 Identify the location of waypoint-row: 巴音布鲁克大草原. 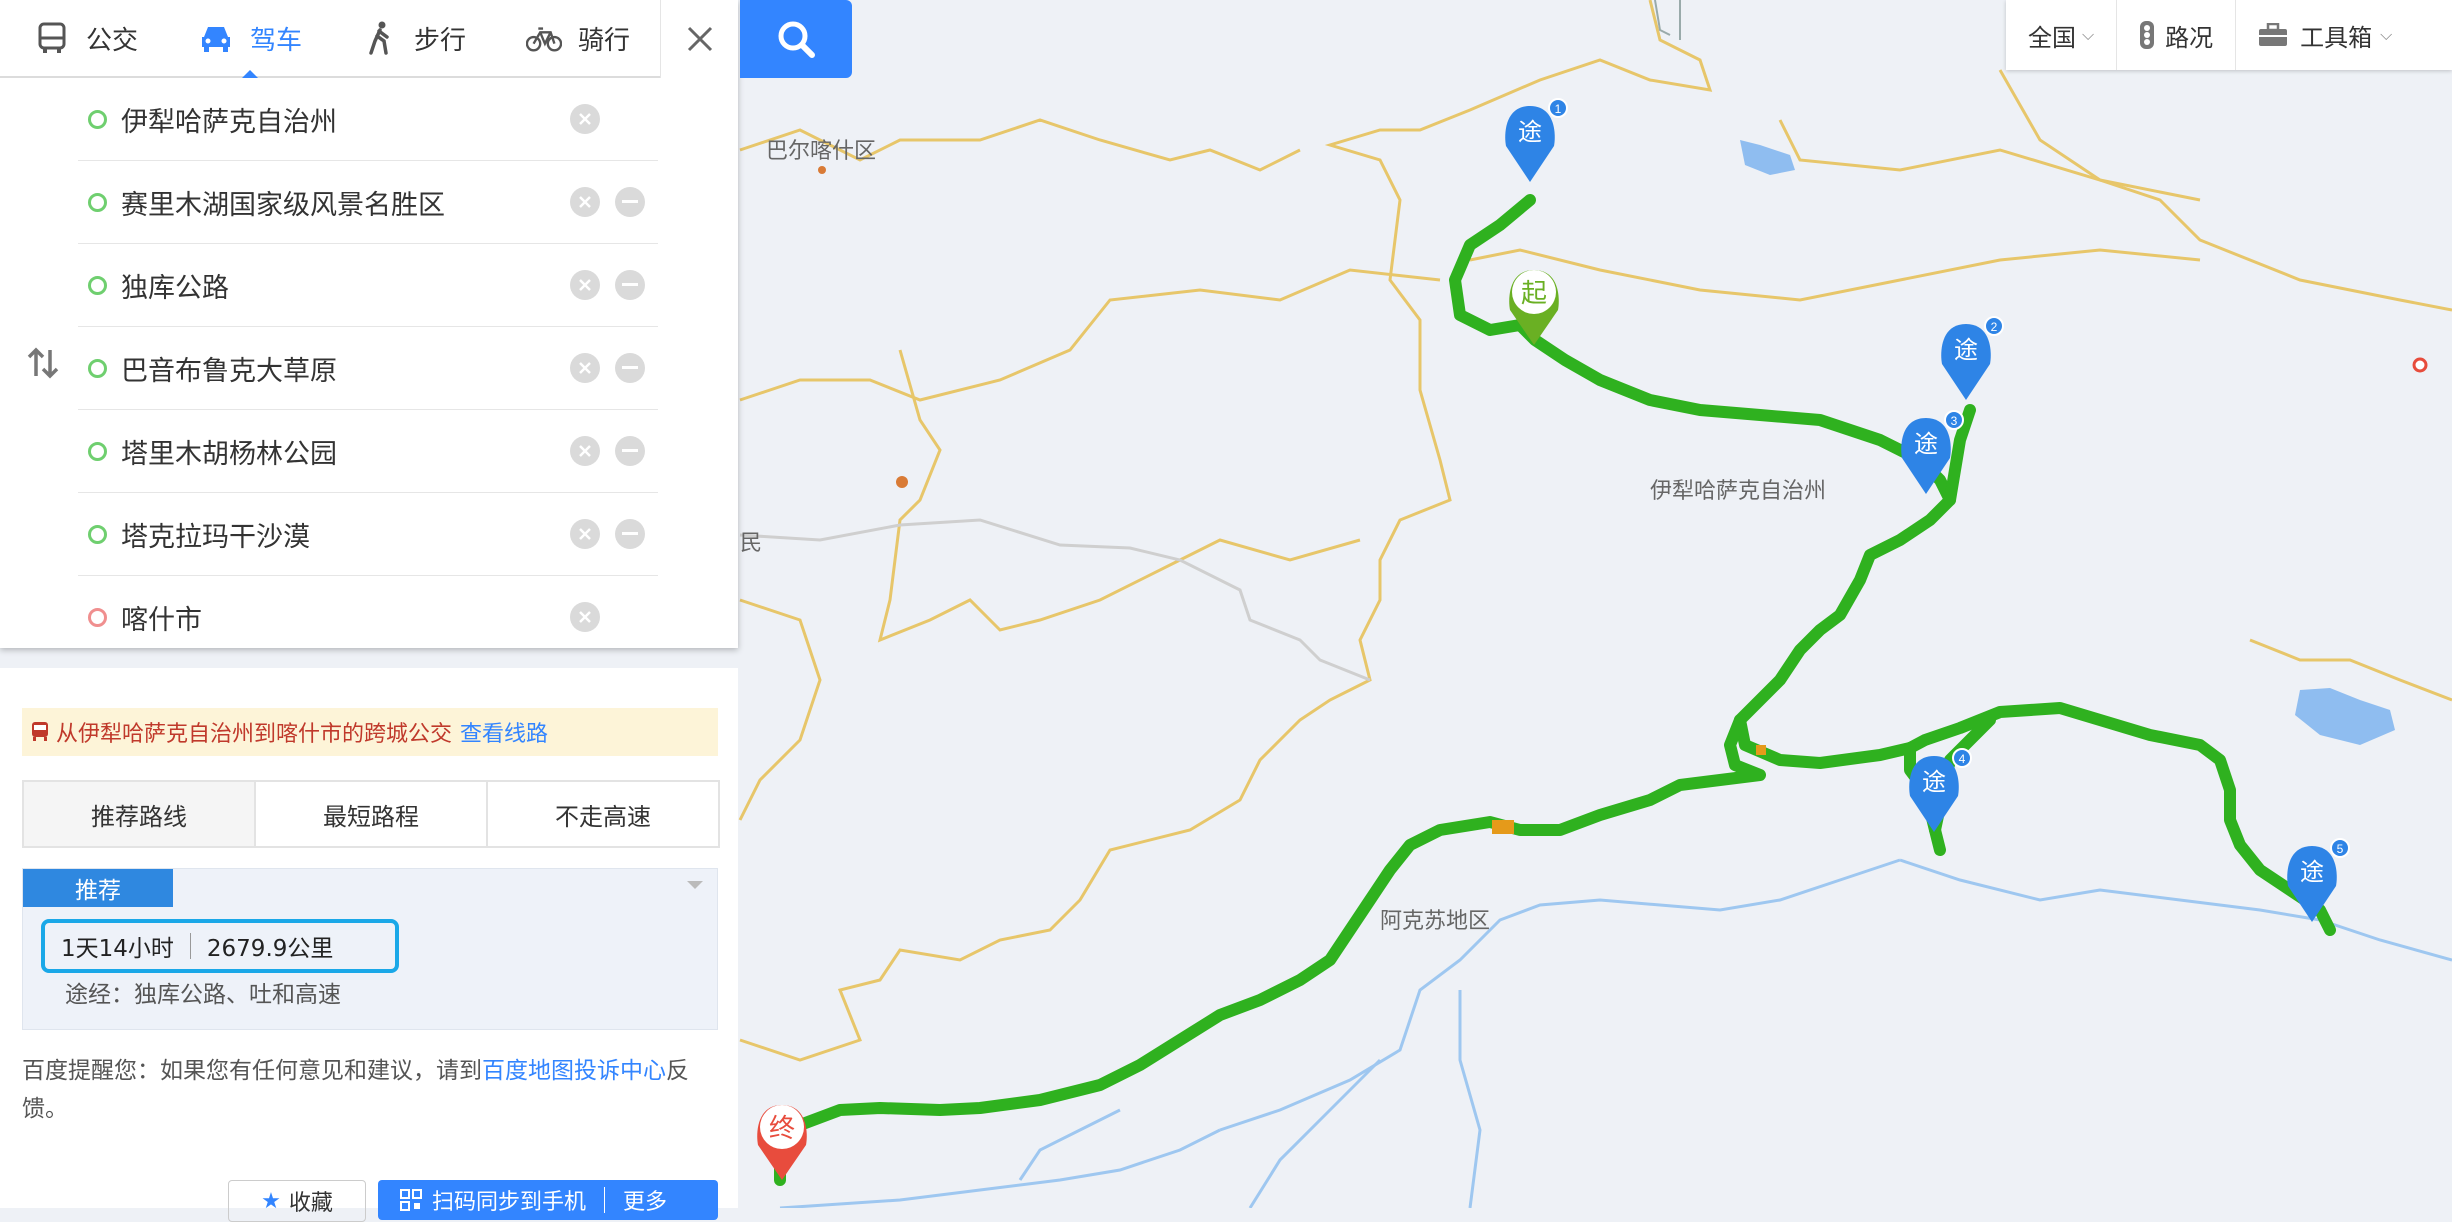
(368, 368).